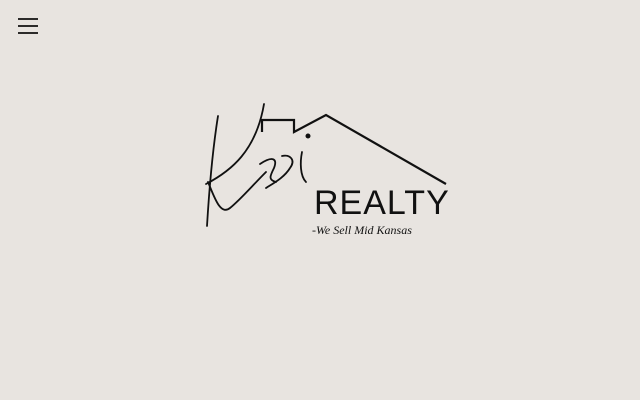  Describe the element at coordinates (353, 149) in the screenshot. I see `house-roof-icon` at that location.